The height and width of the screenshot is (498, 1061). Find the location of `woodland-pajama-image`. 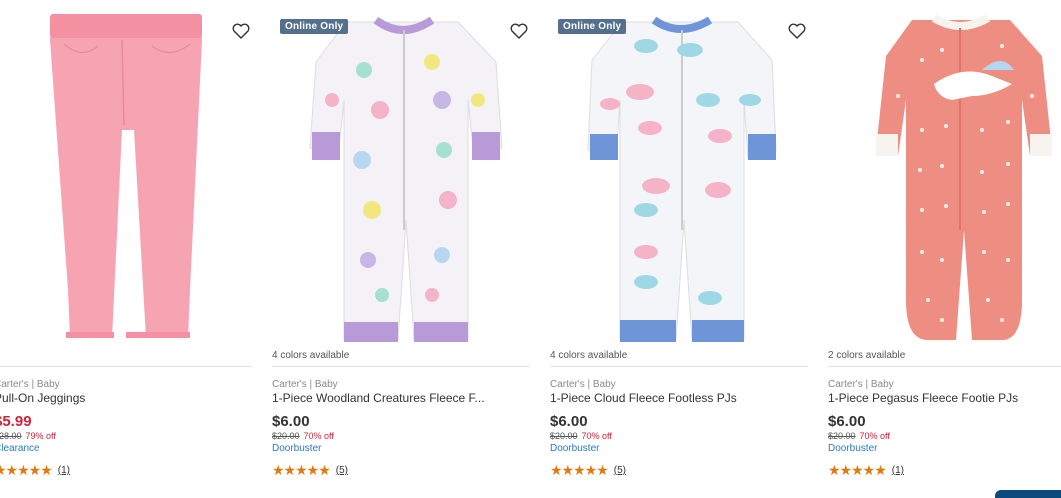

woodland-pajama-image is located at coordinates (406, 179).